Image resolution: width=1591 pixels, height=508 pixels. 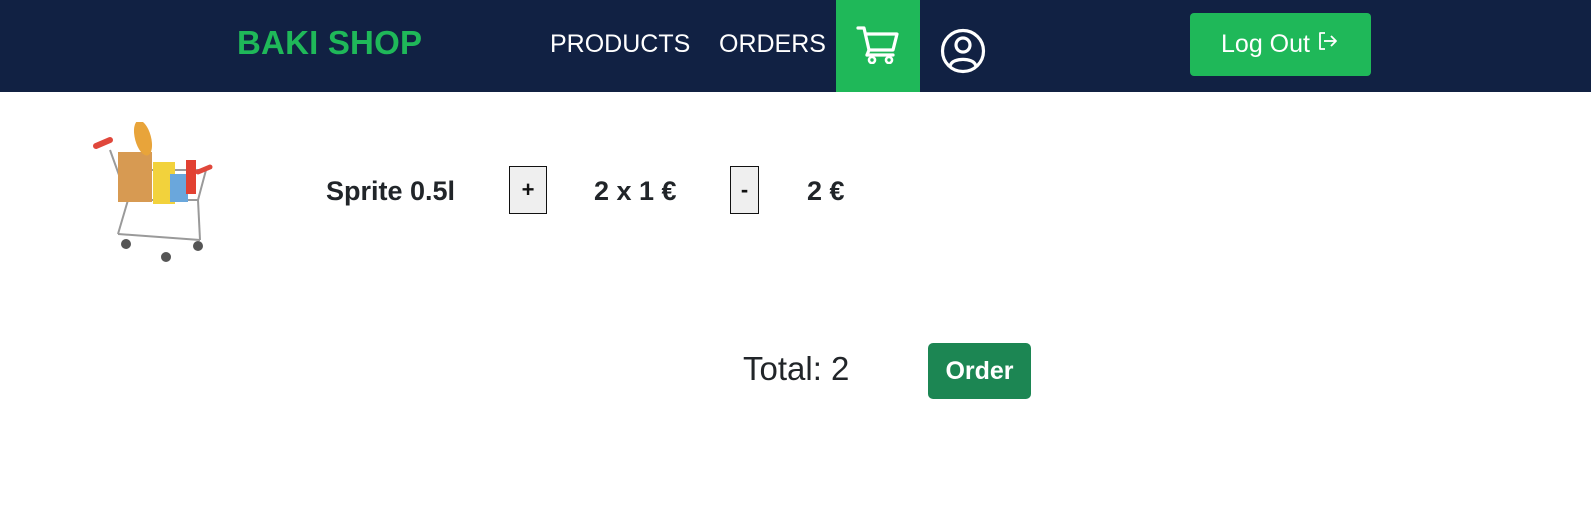 I want to click on account-button, so click(x=963, y=53).